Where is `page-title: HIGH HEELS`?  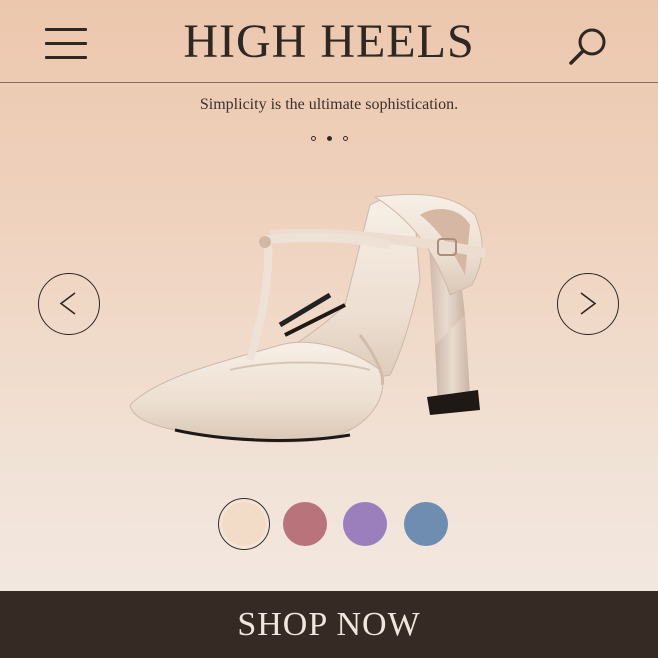
page-title: HIGH HEELS is located at coordinates (329, 41).